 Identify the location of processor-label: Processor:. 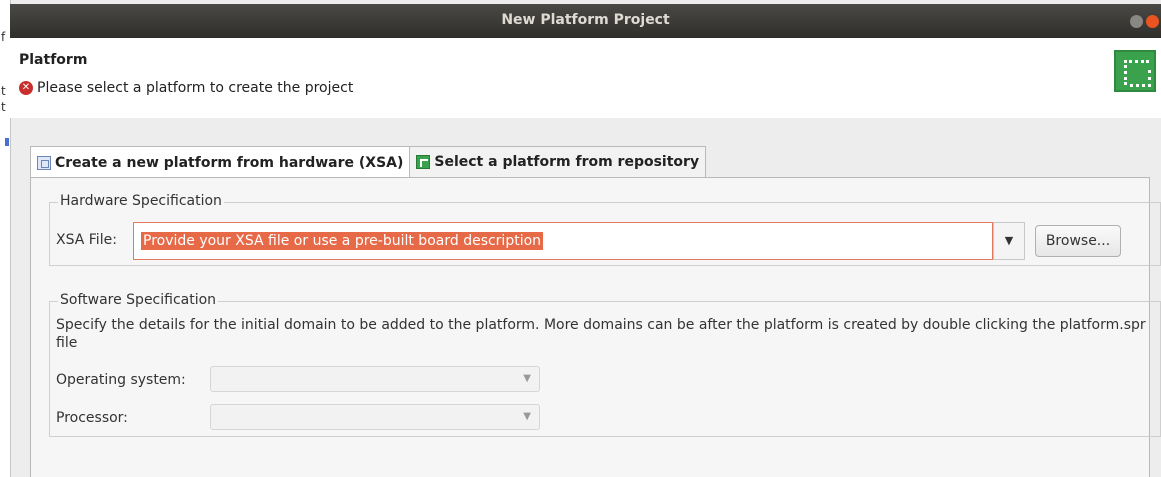
(92, 418).